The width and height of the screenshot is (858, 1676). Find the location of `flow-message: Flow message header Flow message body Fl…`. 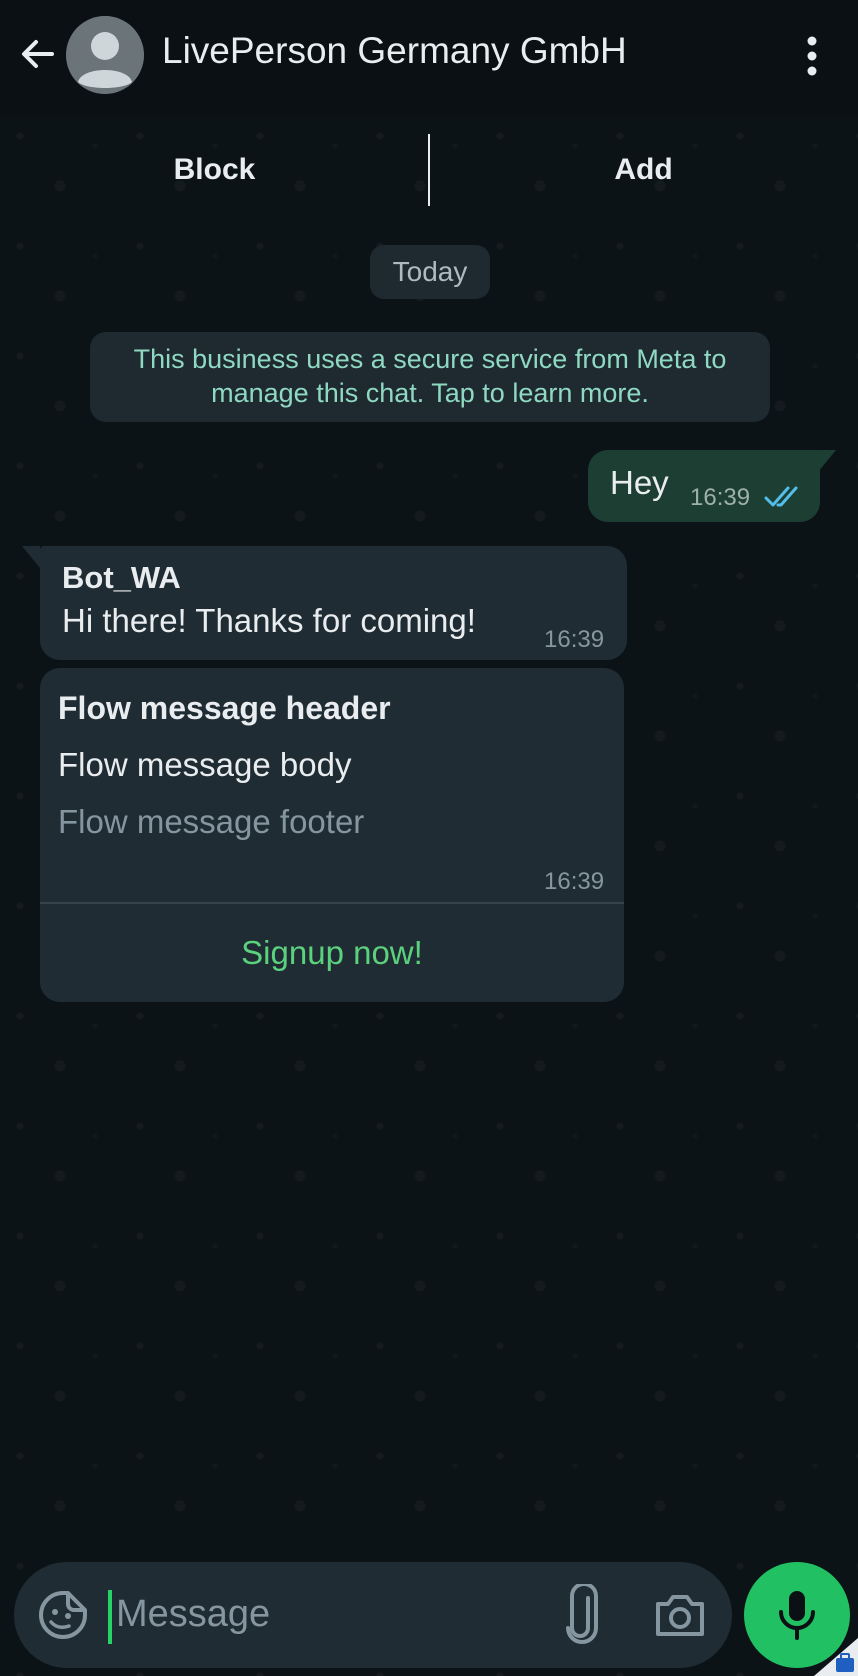

flow-message: Flow message header Flow message body Fl… is located at coordinates (332, 835).